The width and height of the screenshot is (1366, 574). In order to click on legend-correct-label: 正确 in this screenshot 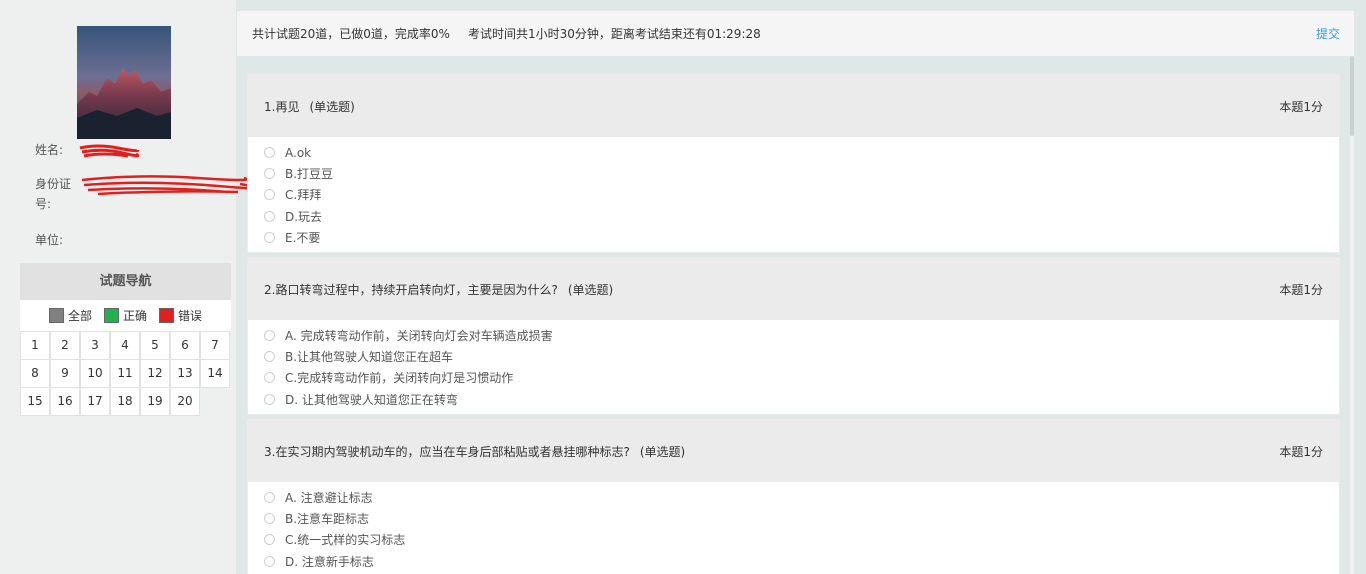, I will do `click(134, 316)`.